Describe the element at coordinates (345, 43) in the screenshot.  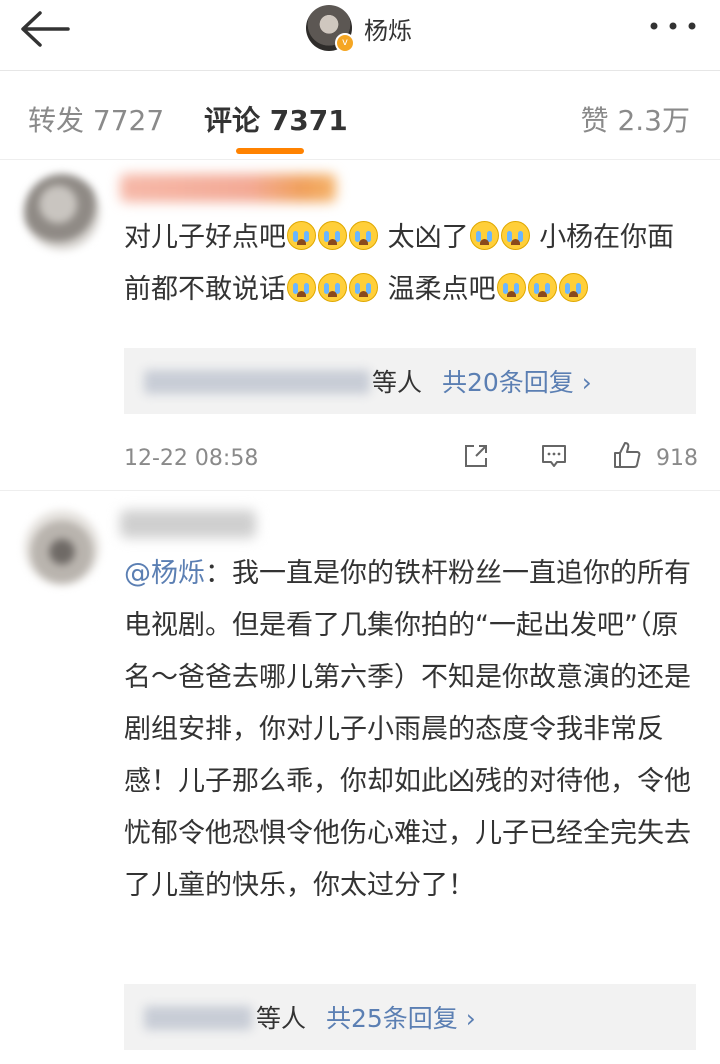
I see `verified-badge-icon: v` at that location.